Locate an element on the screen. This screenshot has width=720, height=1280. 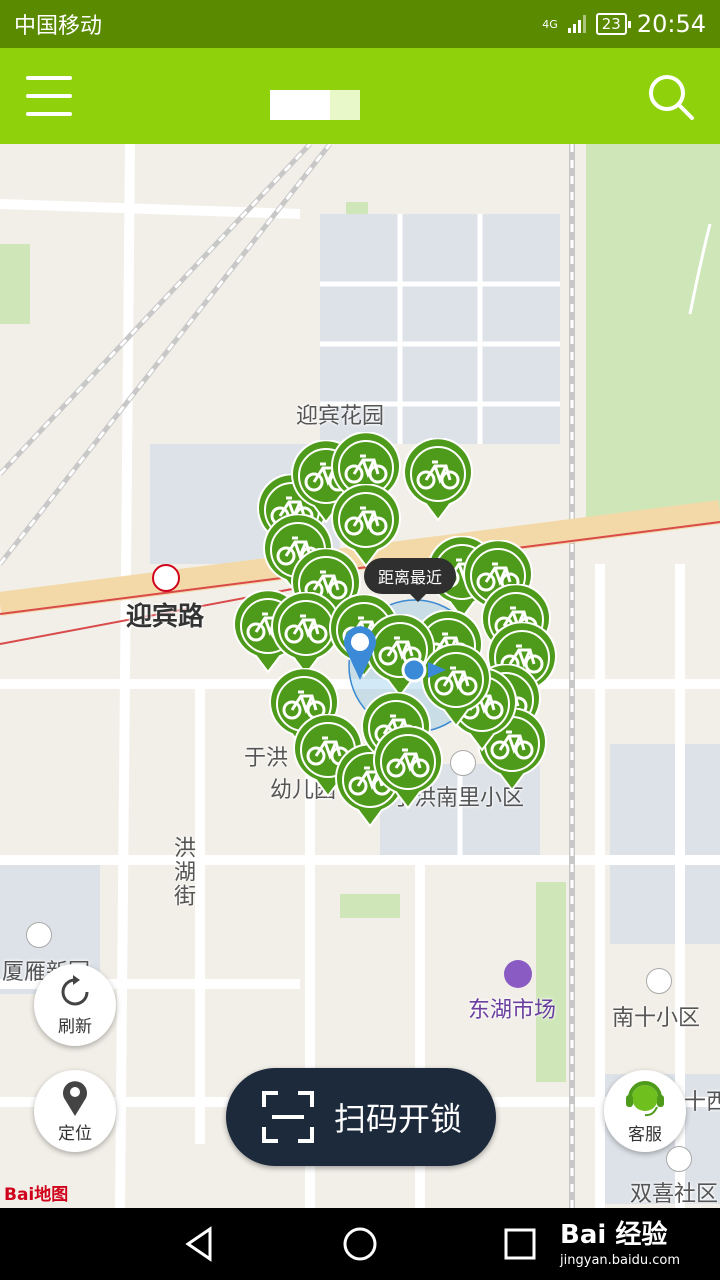
carrier-name: 中国移动 is located at coordinates (58, 26).